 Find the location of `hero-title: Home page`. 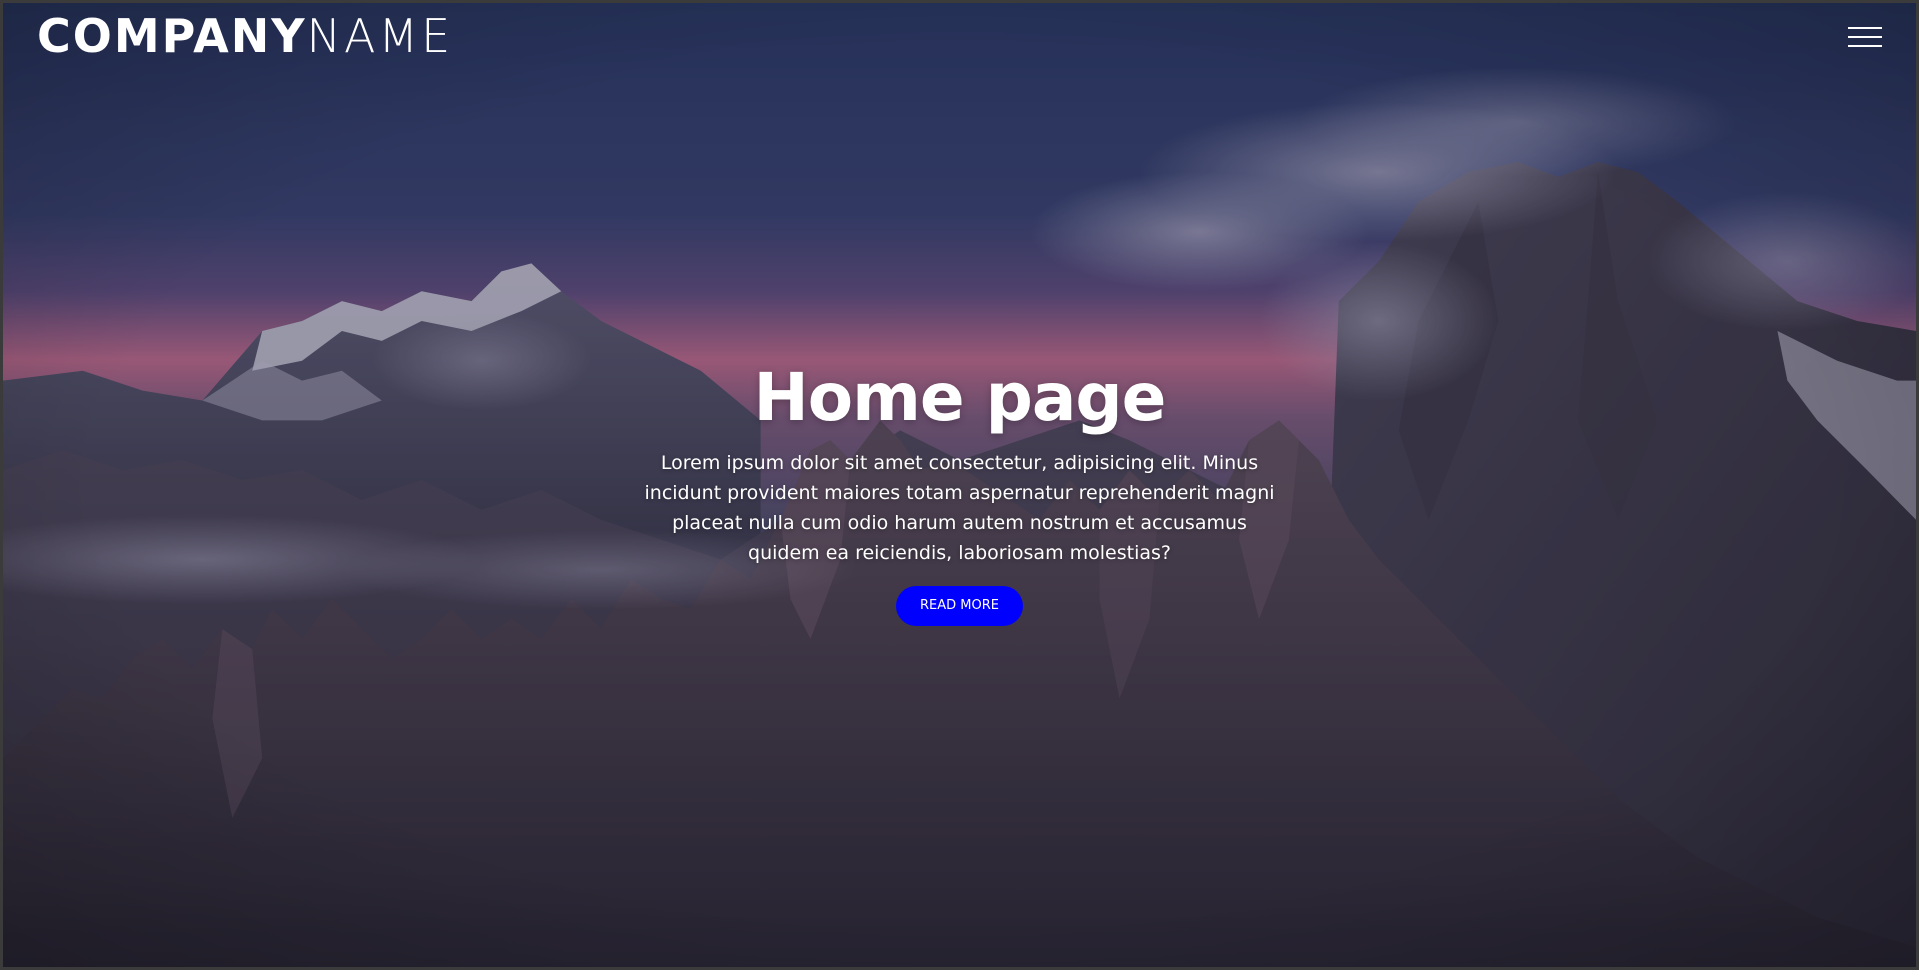

hero-title: Home page is located at coordinates (960, 397).